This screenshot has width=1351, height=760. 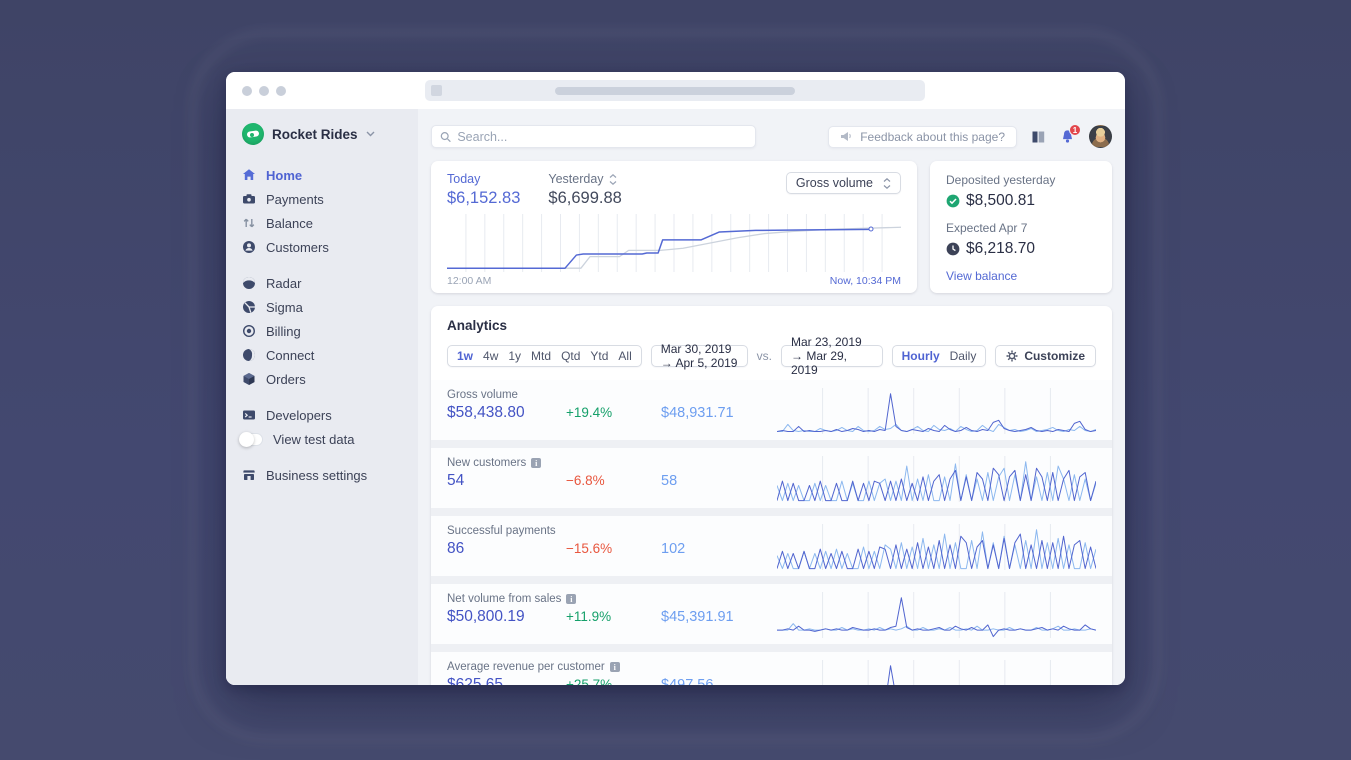 I want to click on sidebar-item-payments: Payments, so click(x=330, y=199).